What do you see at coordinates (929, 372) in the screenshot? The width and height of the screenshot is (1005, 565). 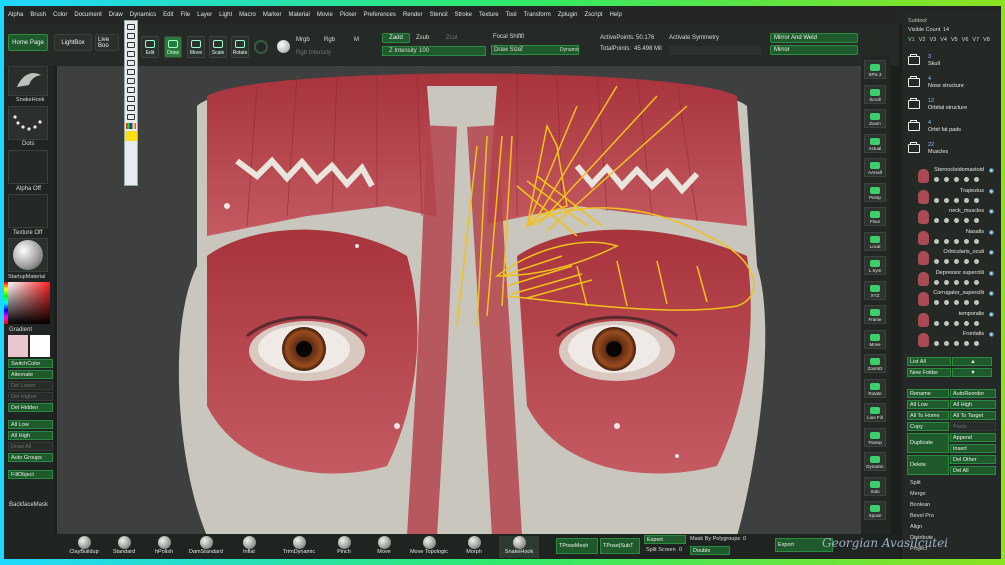 I see `new-folder-button: New Folder` at bounding box center [929, 372].